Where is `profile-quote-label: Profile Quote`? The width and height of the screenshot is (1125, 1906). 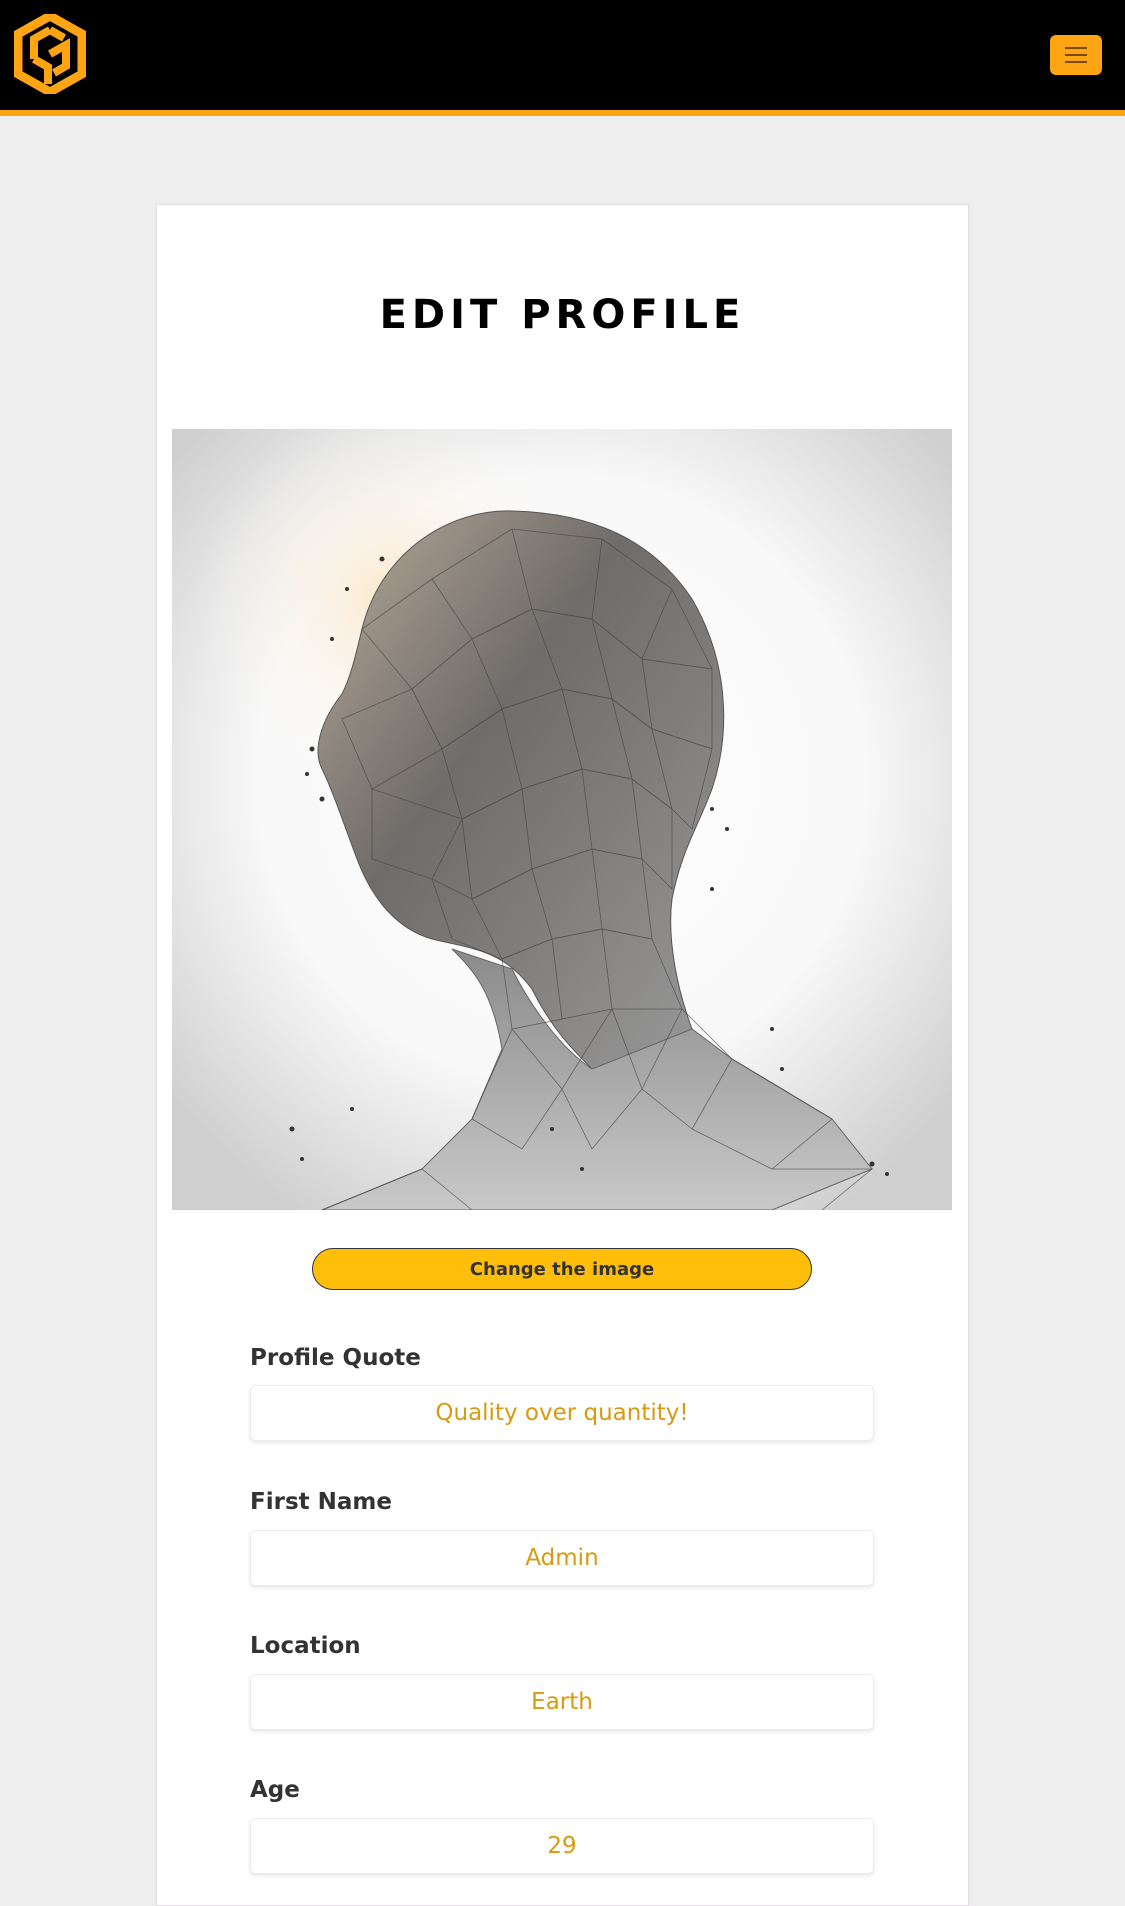 profile-quote-label: Profile Quote is located at coordinates (335, 1358).